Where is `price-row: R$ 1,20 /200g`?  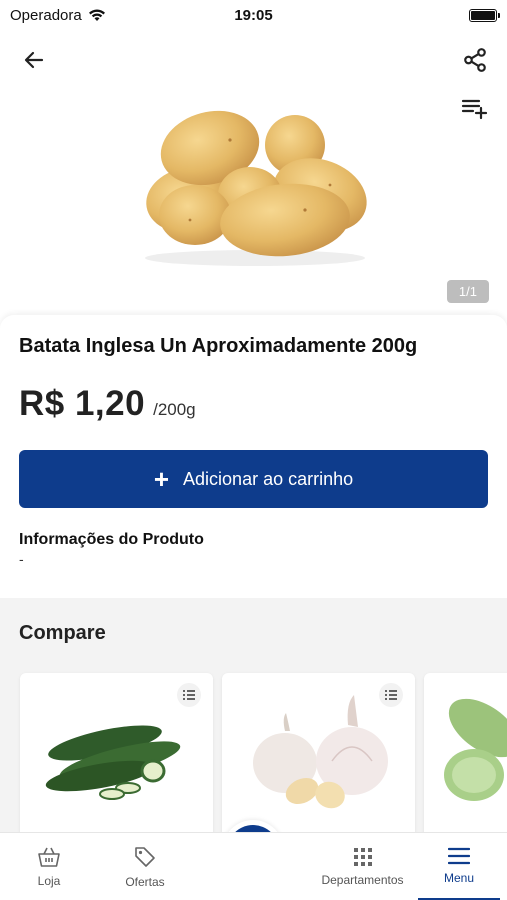 price-row: R$ 1,20 /200g is located at coordinates (253, 404).